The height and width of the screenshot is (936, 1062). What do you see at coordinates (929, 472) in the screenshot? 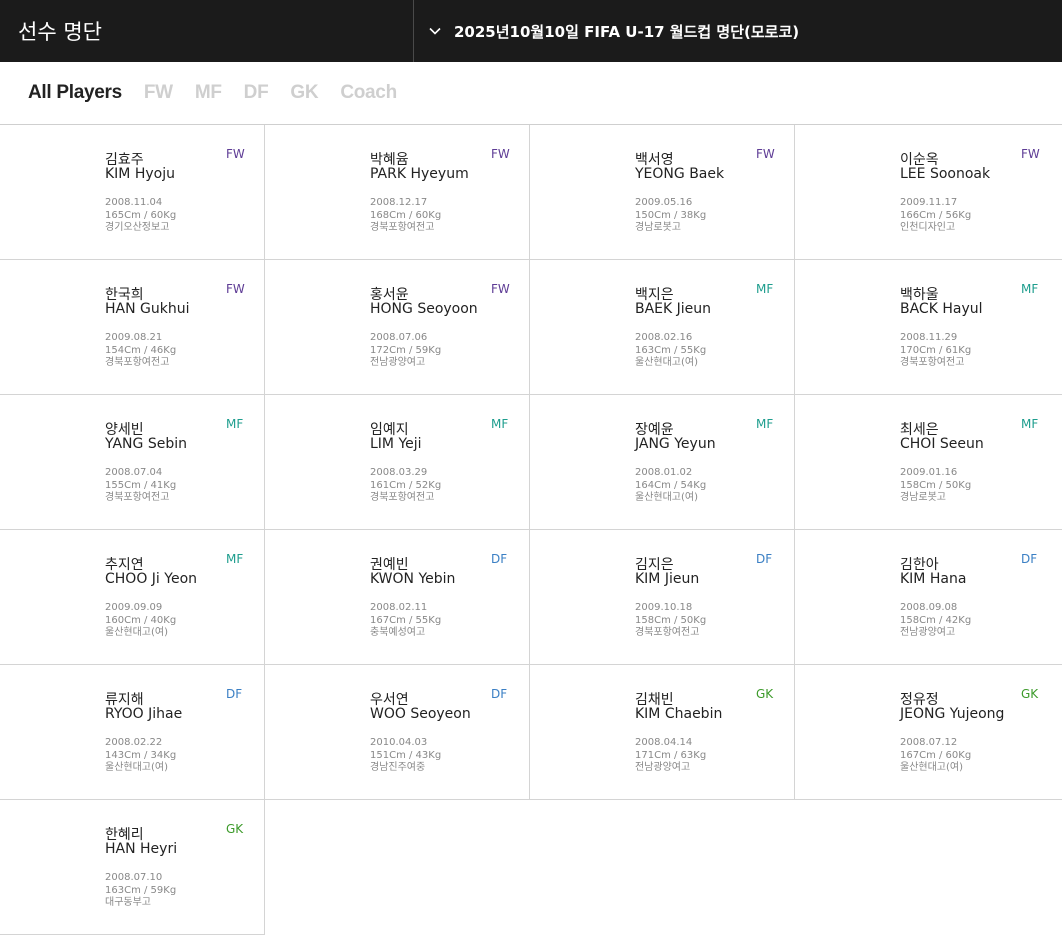
I see `player-birthdate: 2009.01.16` at bounding box center [929, 472].